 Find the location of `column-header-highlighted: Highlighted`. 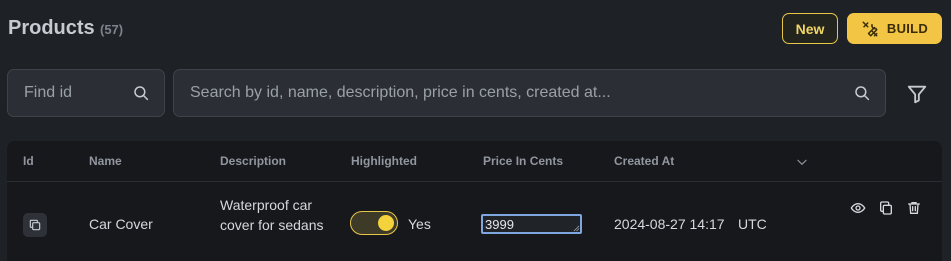

column-header-highlighted: Highlighted is located at coordinates (384, 161).